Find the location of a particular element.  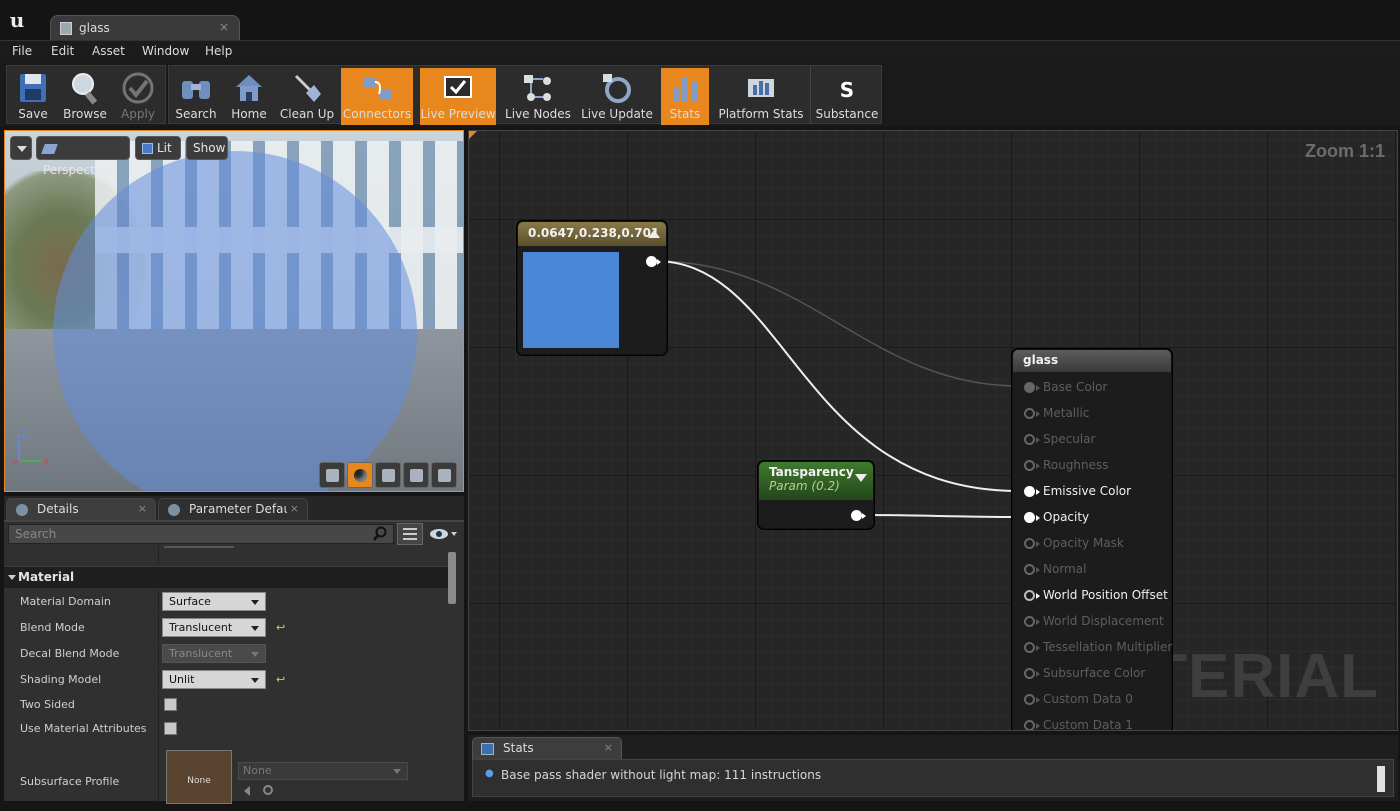

apply-button: Apply is located at coordinates (138, 96).